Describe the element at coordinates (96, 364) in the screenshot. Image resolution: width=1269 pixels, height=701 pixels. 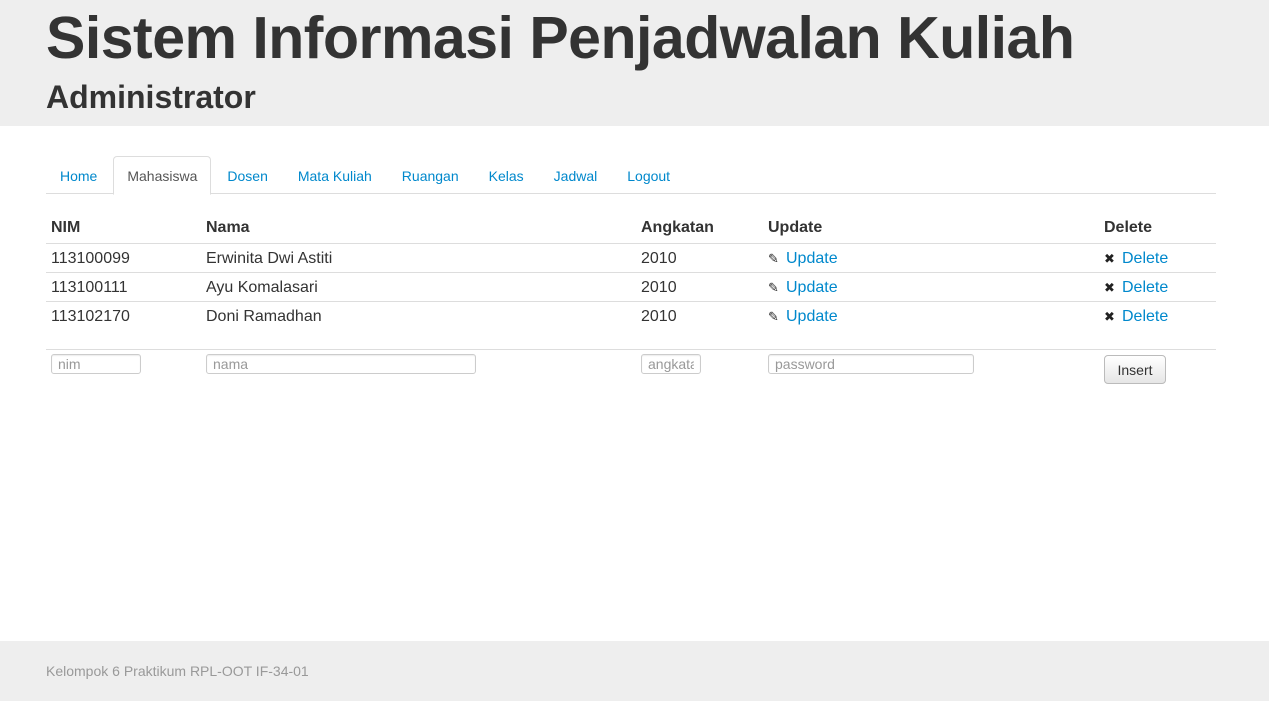
I see `nim-input` at that location.